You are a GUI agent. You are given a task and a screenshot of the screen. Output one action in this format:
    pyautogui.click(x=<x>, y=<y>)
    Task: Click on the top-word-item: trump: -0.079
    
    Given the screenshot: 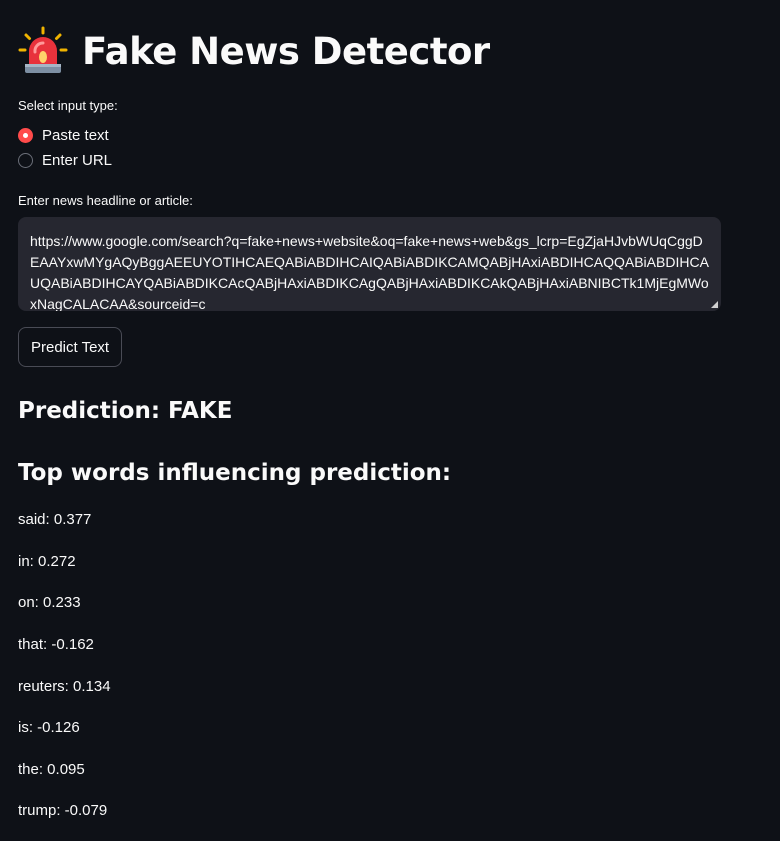 What is the action you would take?
    pyautogui.click(x=63, y=810)
    